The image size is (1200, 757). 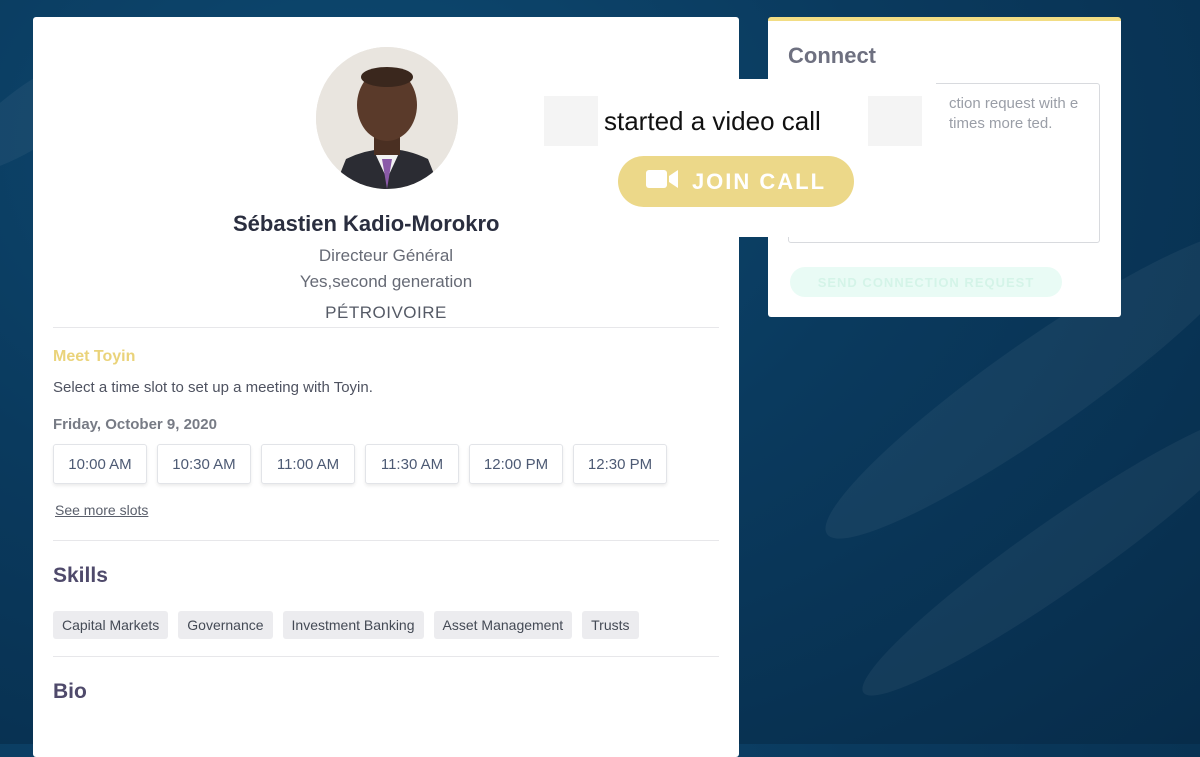 I want to click on profile-name-container: Sébastien Kadio-Morokro, so click(x=383, y=224).